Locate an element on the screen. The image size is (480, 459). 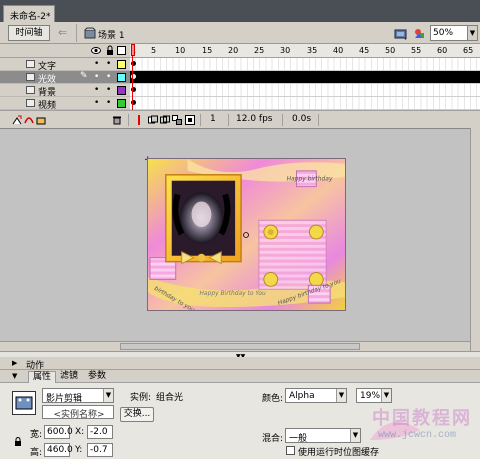
symbol-type-value: 影片剪辑 is located at coordinates (64, 399).